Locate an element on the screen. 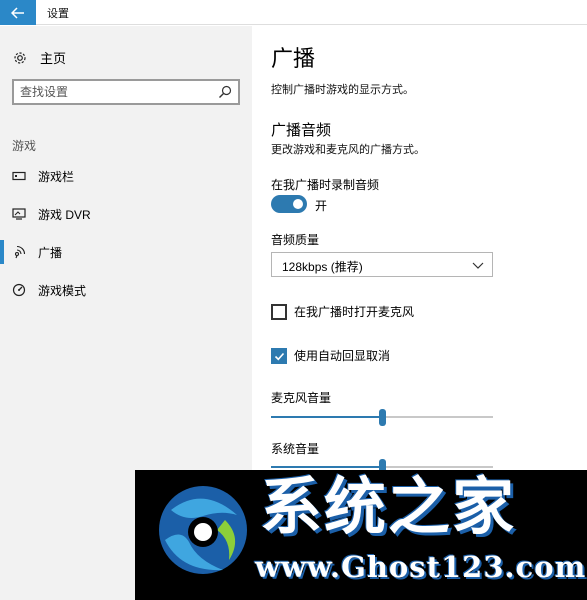  chevron-down-icon is located at coordinates (478, 265).